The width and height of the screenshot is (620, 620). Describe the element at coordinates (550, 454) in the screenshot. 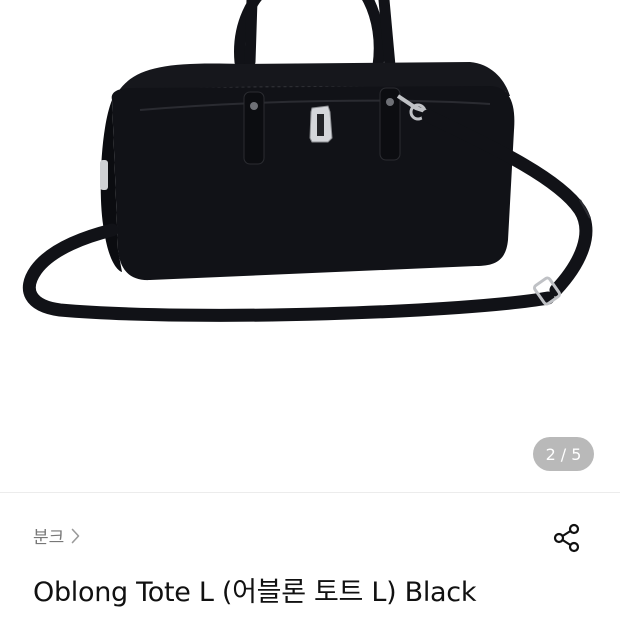

I see `current-page: 2` at that location.